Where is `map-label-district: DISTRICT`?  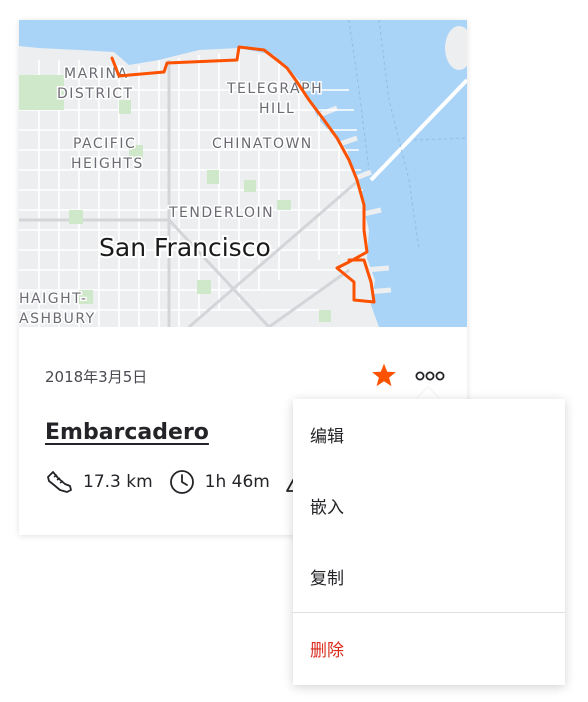 map-label-district: DISTRICT is located at coordinates (95, 94).